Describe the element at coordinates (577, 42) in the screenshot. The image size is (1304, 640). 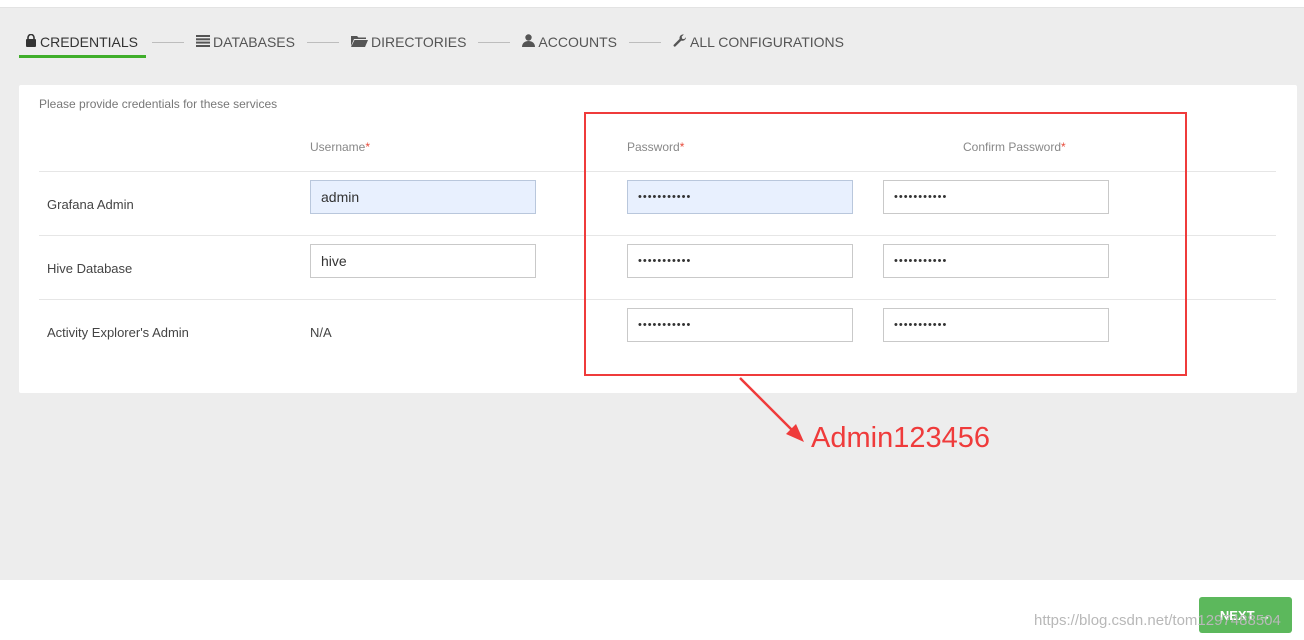
I see `step-label: ACCOUNTS` at that location.